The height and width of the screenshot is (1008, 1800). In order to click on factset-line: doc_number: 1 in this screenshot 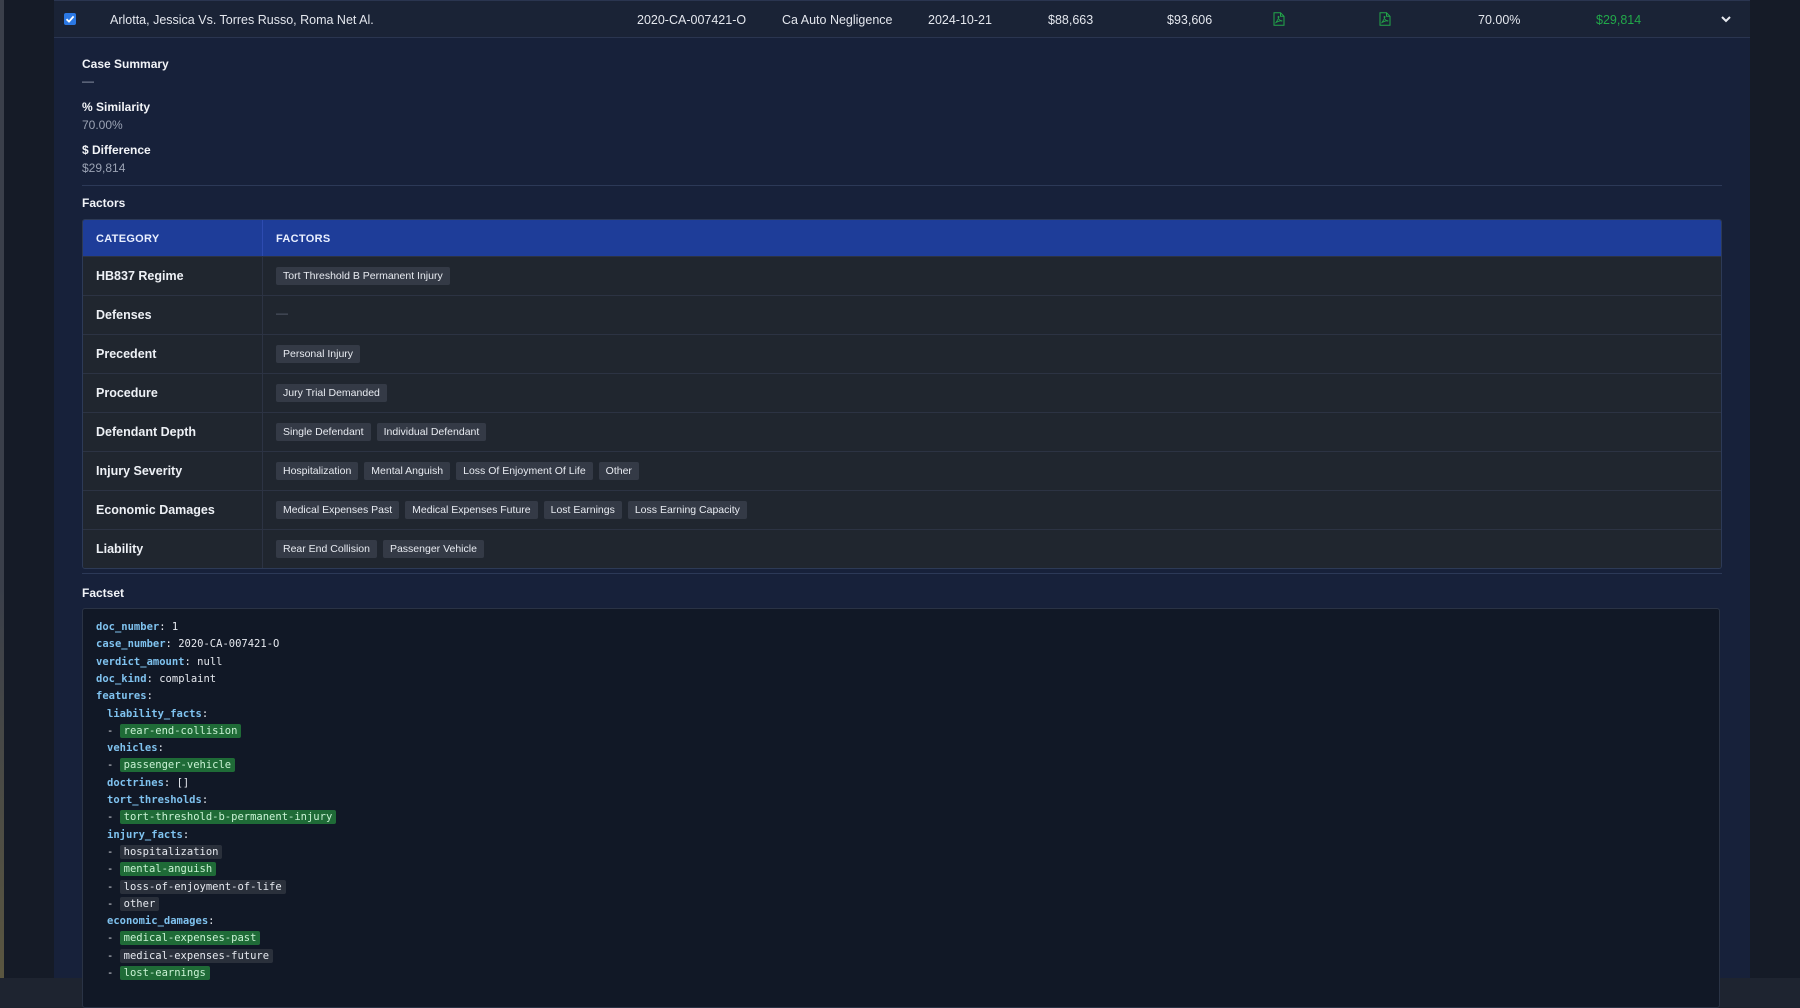, I will do `click(137, 627)`.